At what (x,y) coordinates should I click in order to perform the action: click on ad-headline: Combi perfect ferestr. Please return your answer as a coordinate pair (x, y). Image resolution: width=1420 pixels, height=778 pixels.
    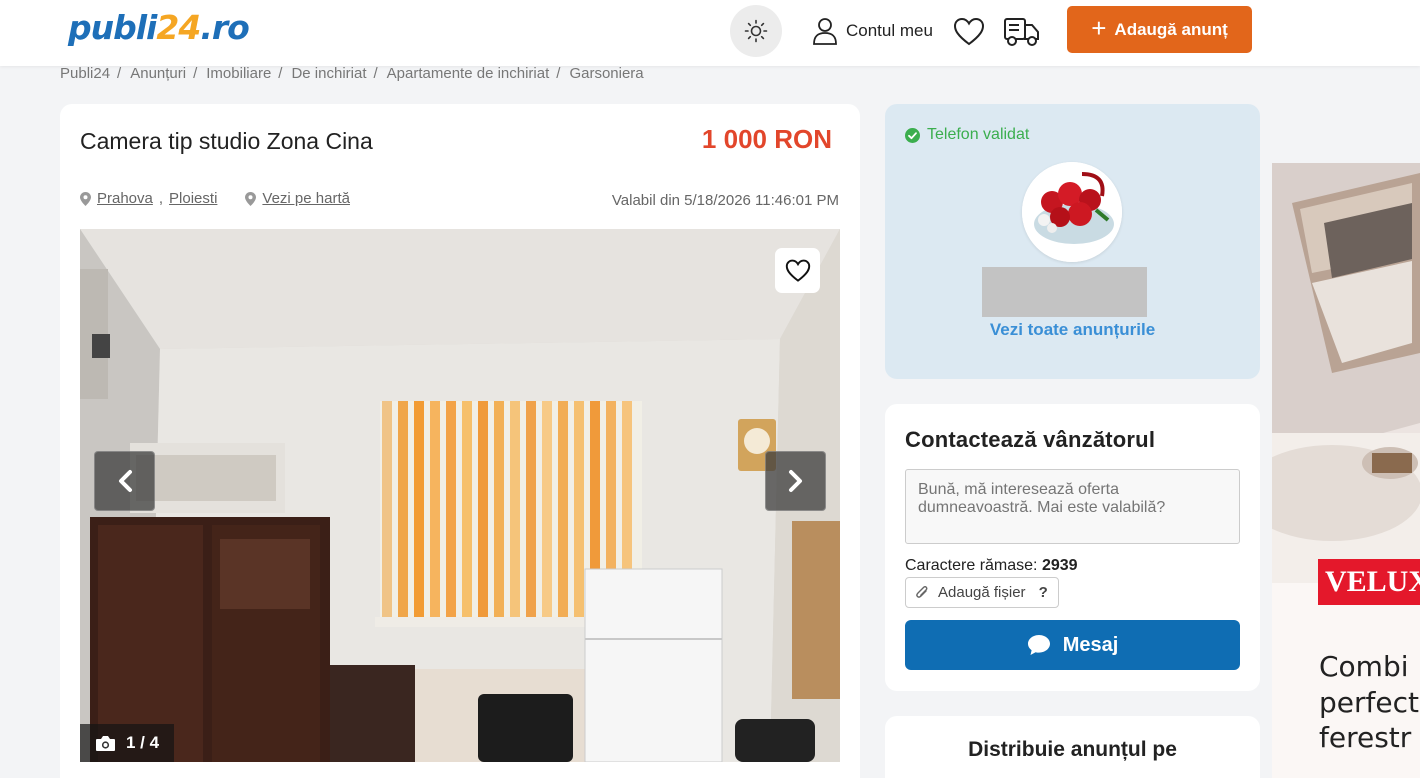
    Looking at the image, I should click on (1369, 702).